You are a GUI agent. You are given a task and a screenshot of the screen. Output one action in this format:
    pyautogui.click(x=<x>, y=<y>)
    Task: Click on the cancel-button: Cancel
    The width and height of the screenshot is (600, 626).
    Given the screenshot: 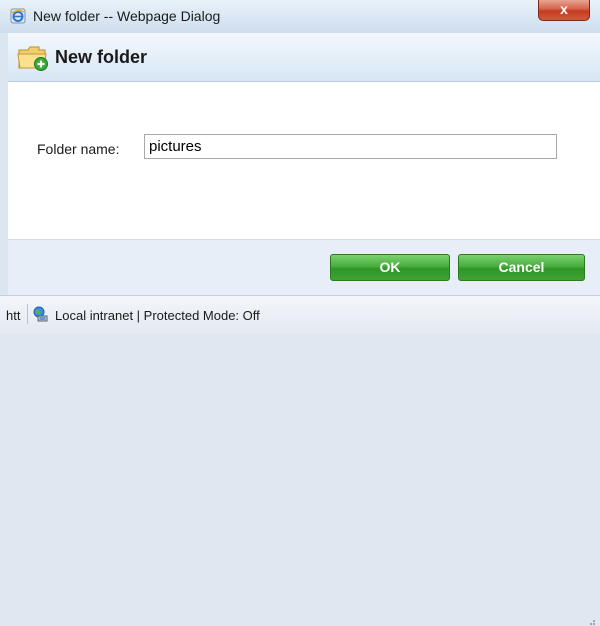 What is the action you would take?
    pyautogui.click(x=521, y=267)
    